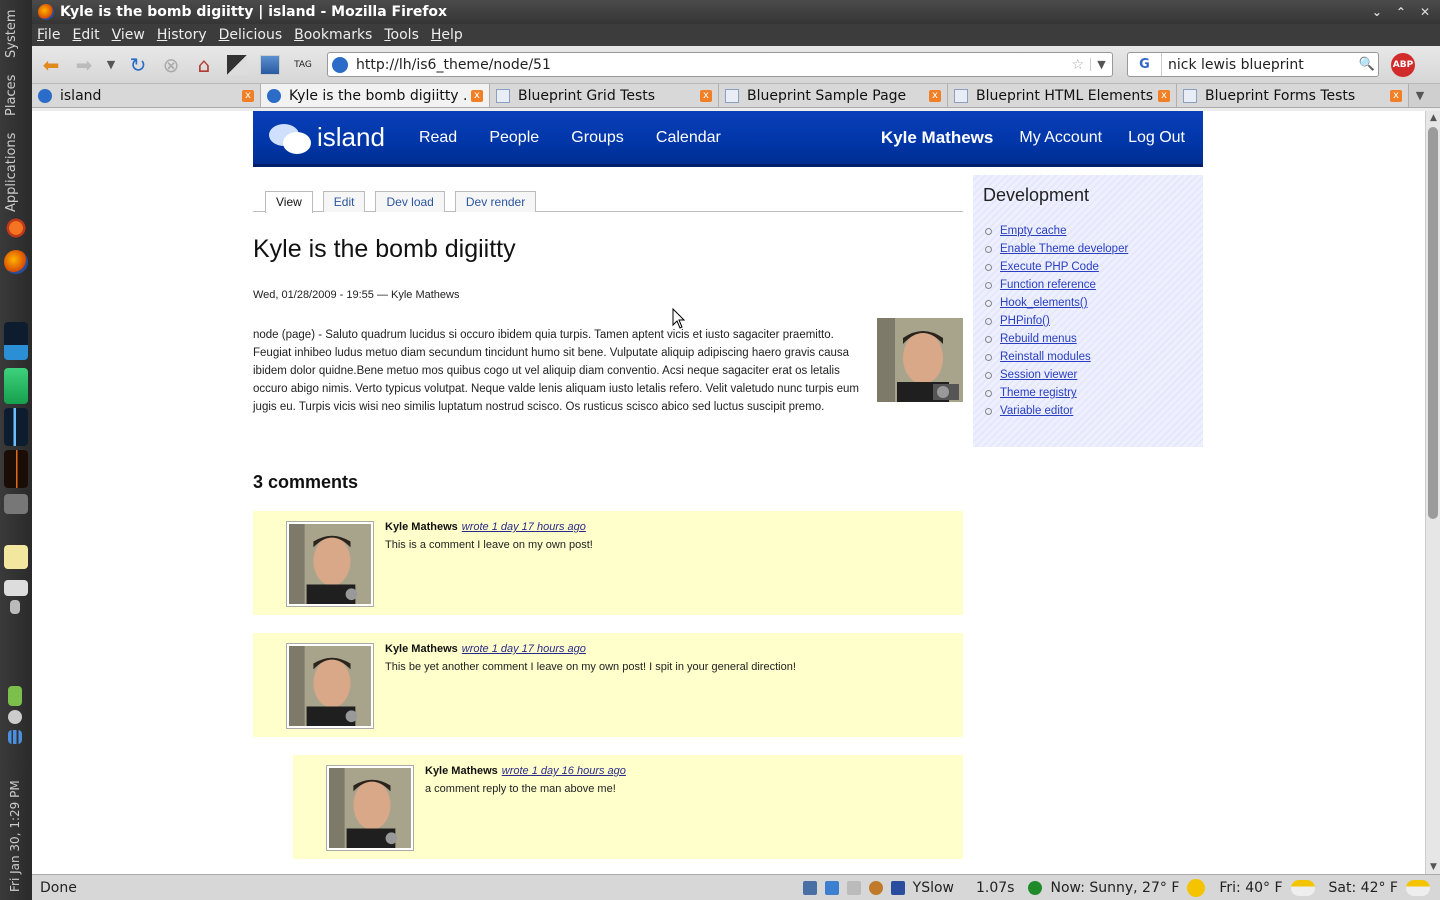  What do you see at coordinates (1049, 267) in the screenshot?
I see `link-execute-php: Execute PHP Code` at bounding box center [1049, 267].